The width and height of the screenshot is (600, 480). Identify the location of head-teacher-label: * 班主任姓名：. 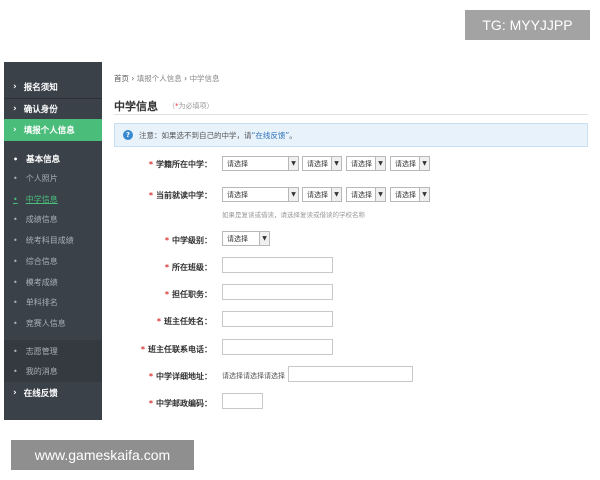
(184, 321).